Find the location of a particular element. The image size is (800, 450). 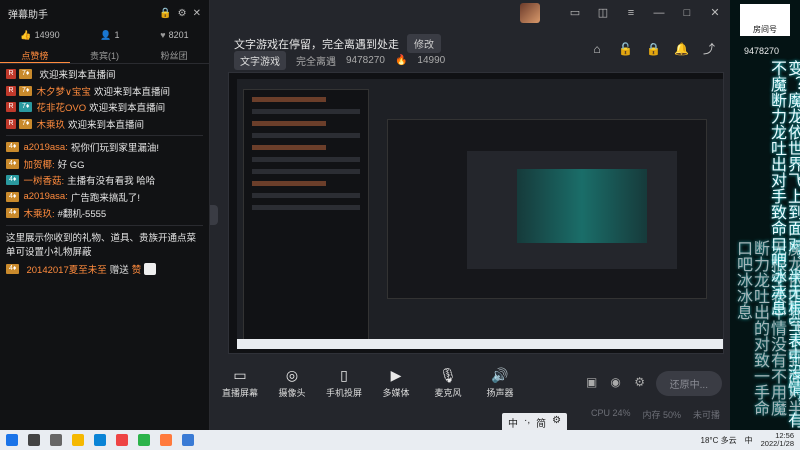

main-titlebar: ▭ ◫ ≡ — □ ✕ is located at coordinates (470, 13).